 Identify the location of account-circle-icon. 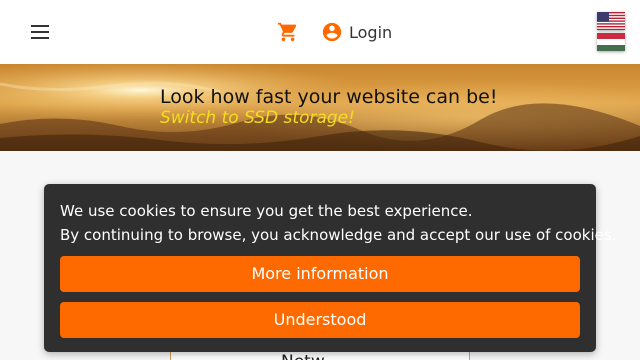
(332, 32).